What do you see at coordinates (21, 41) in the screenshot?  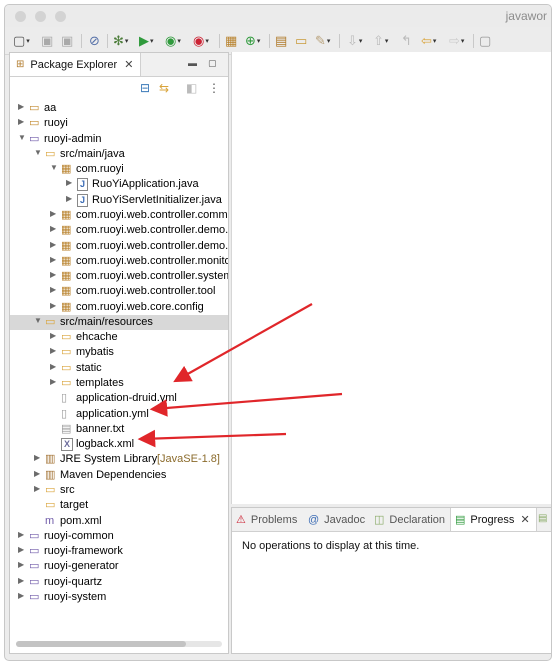 I see `new-wizard-button: ▢ ▾` at bounding box center [21, 41].